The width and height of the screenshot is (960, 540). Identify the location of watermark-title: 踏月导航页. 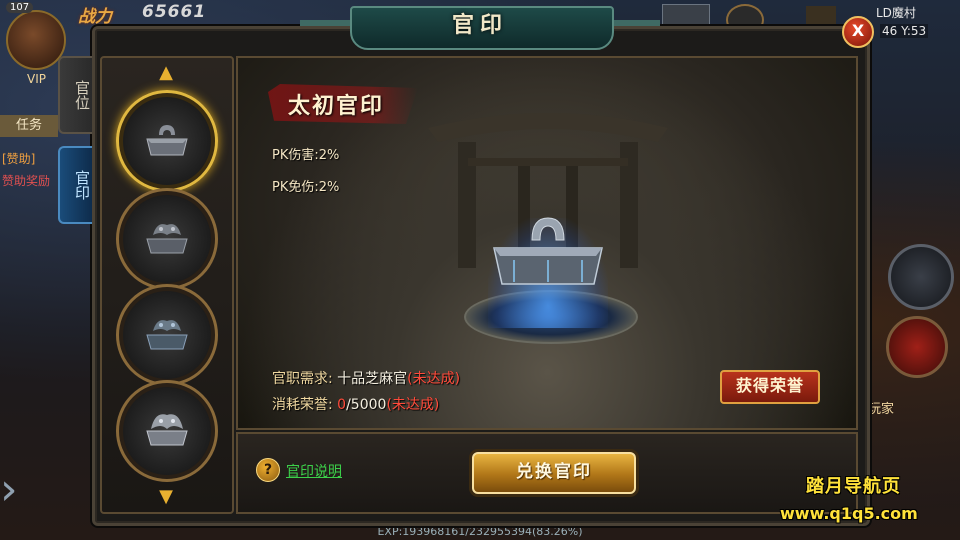
(853, 486).